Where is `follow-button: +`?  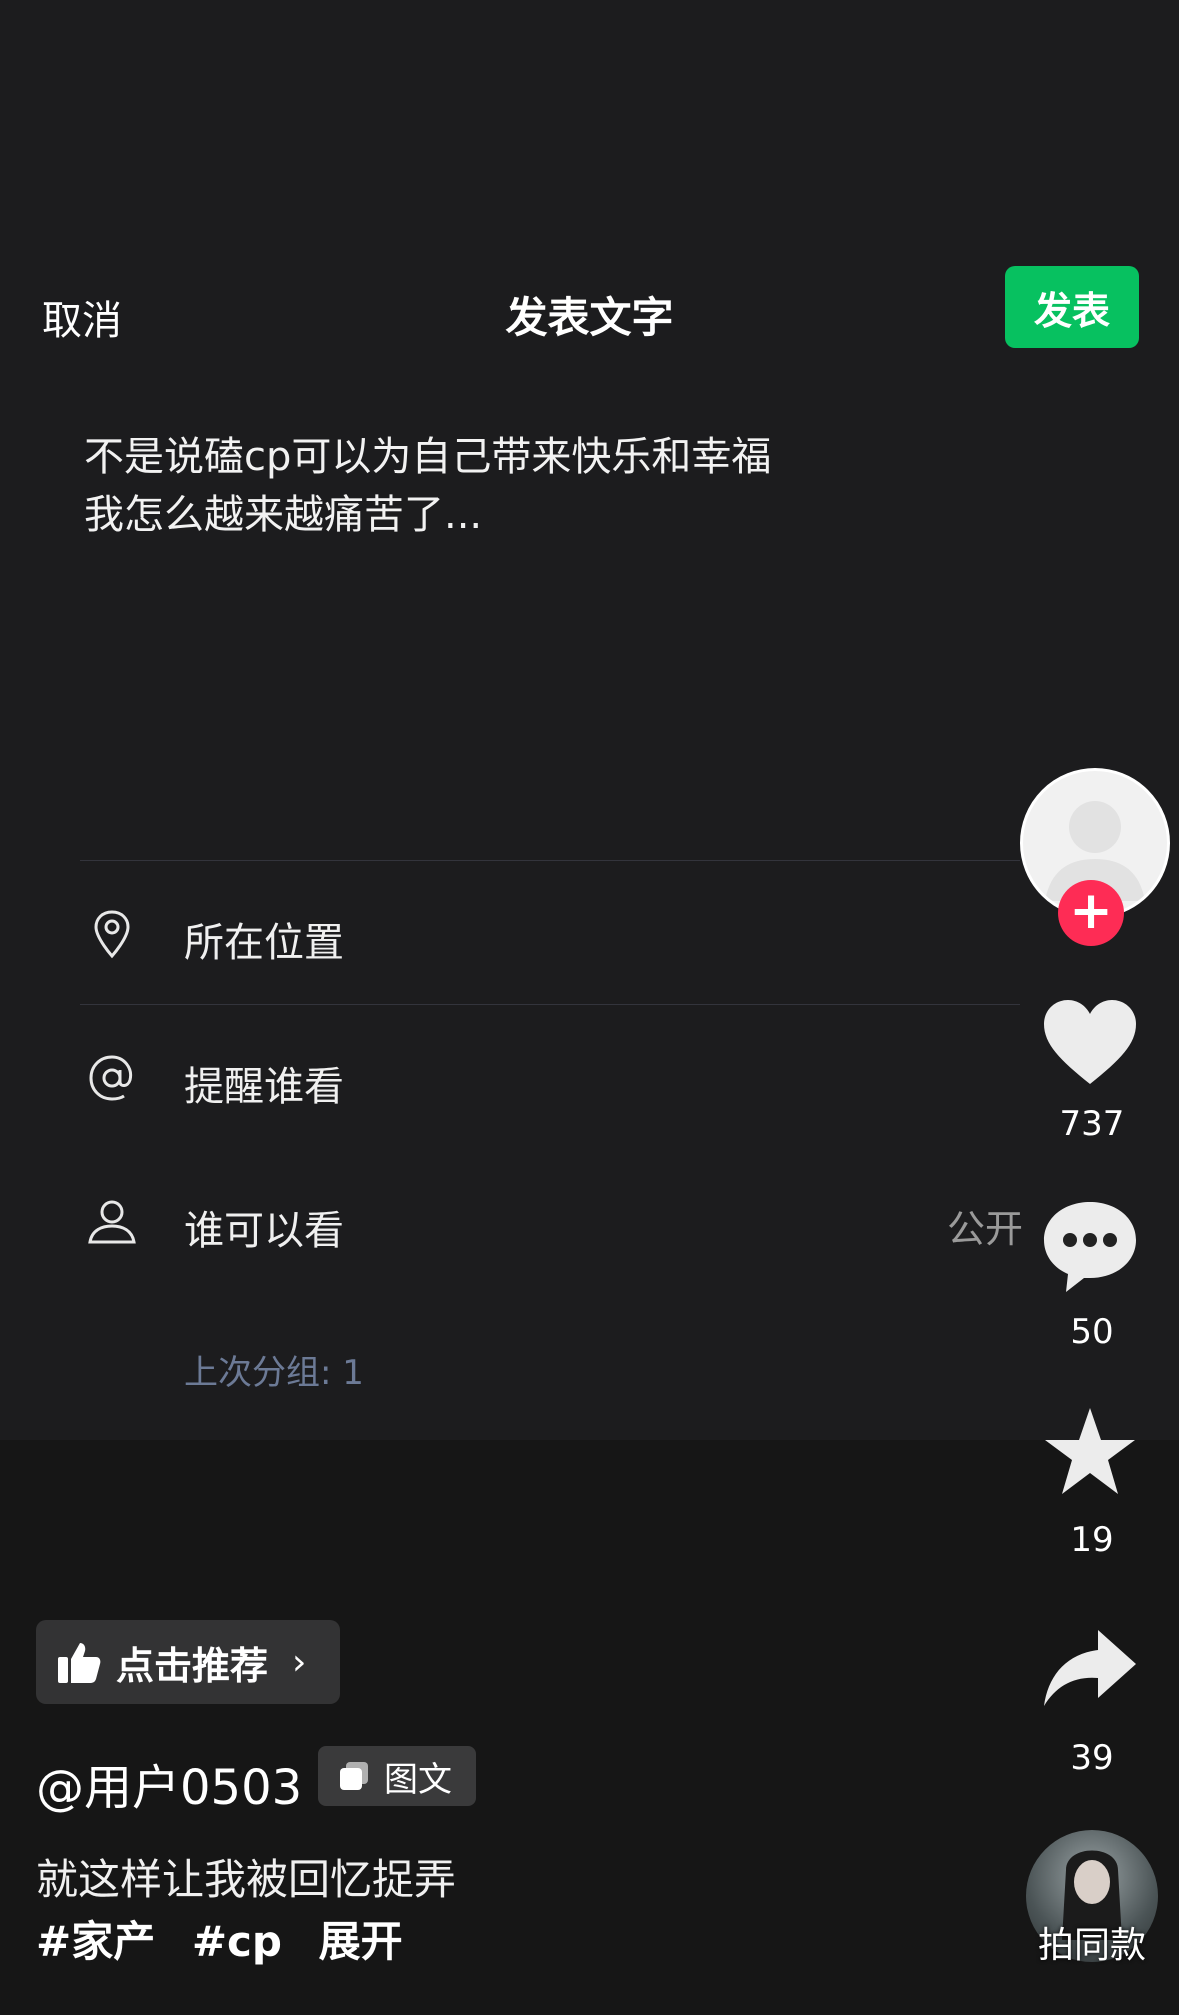 follow-button: + is located at coordinates (1091, 913).